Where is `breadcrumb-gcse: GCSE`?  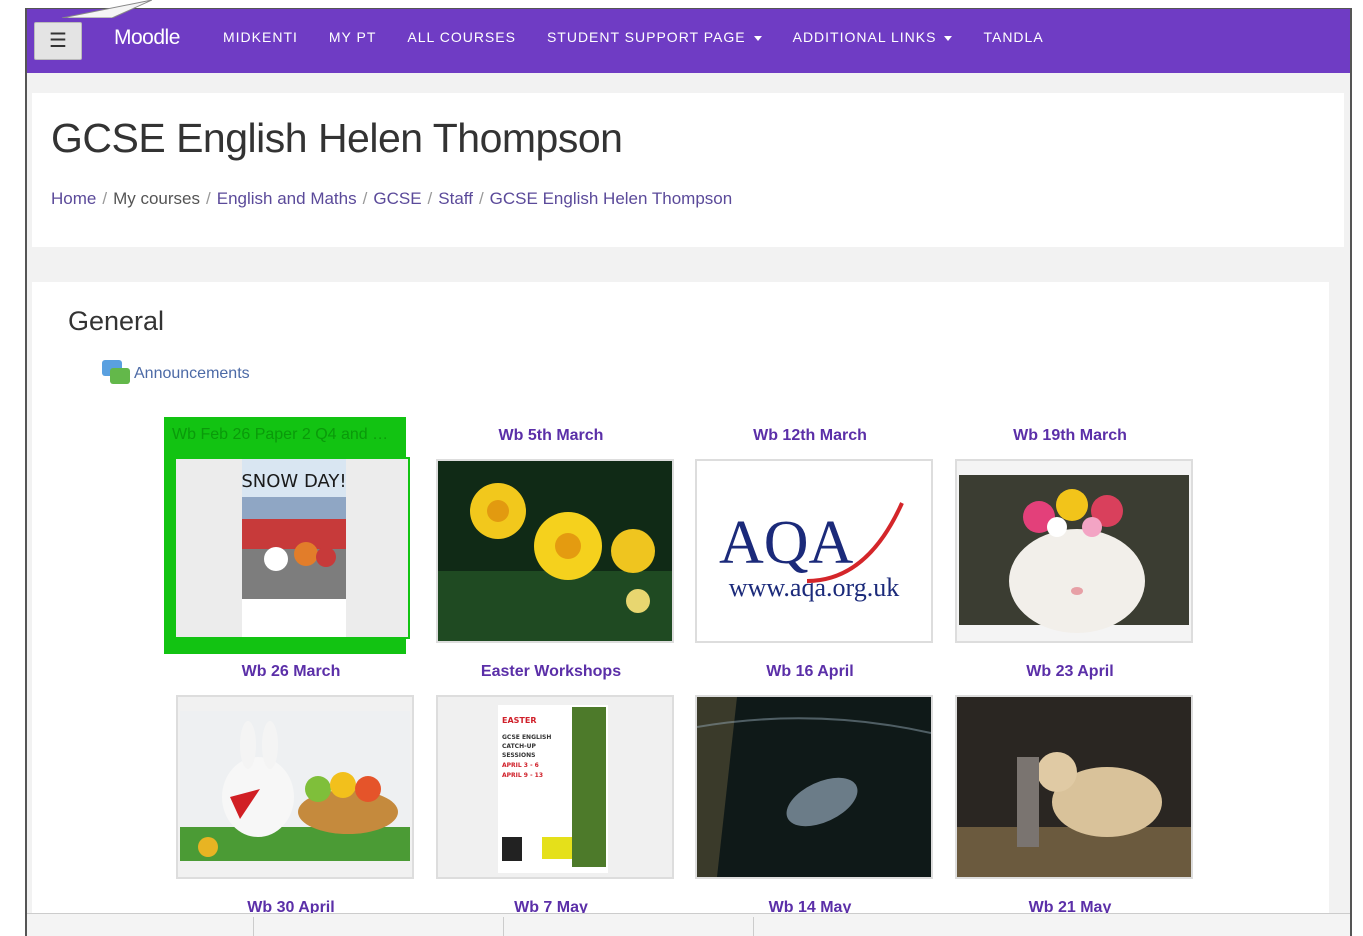 breadcrumb-gcse: GCSE is located at coordinates (397, 198).